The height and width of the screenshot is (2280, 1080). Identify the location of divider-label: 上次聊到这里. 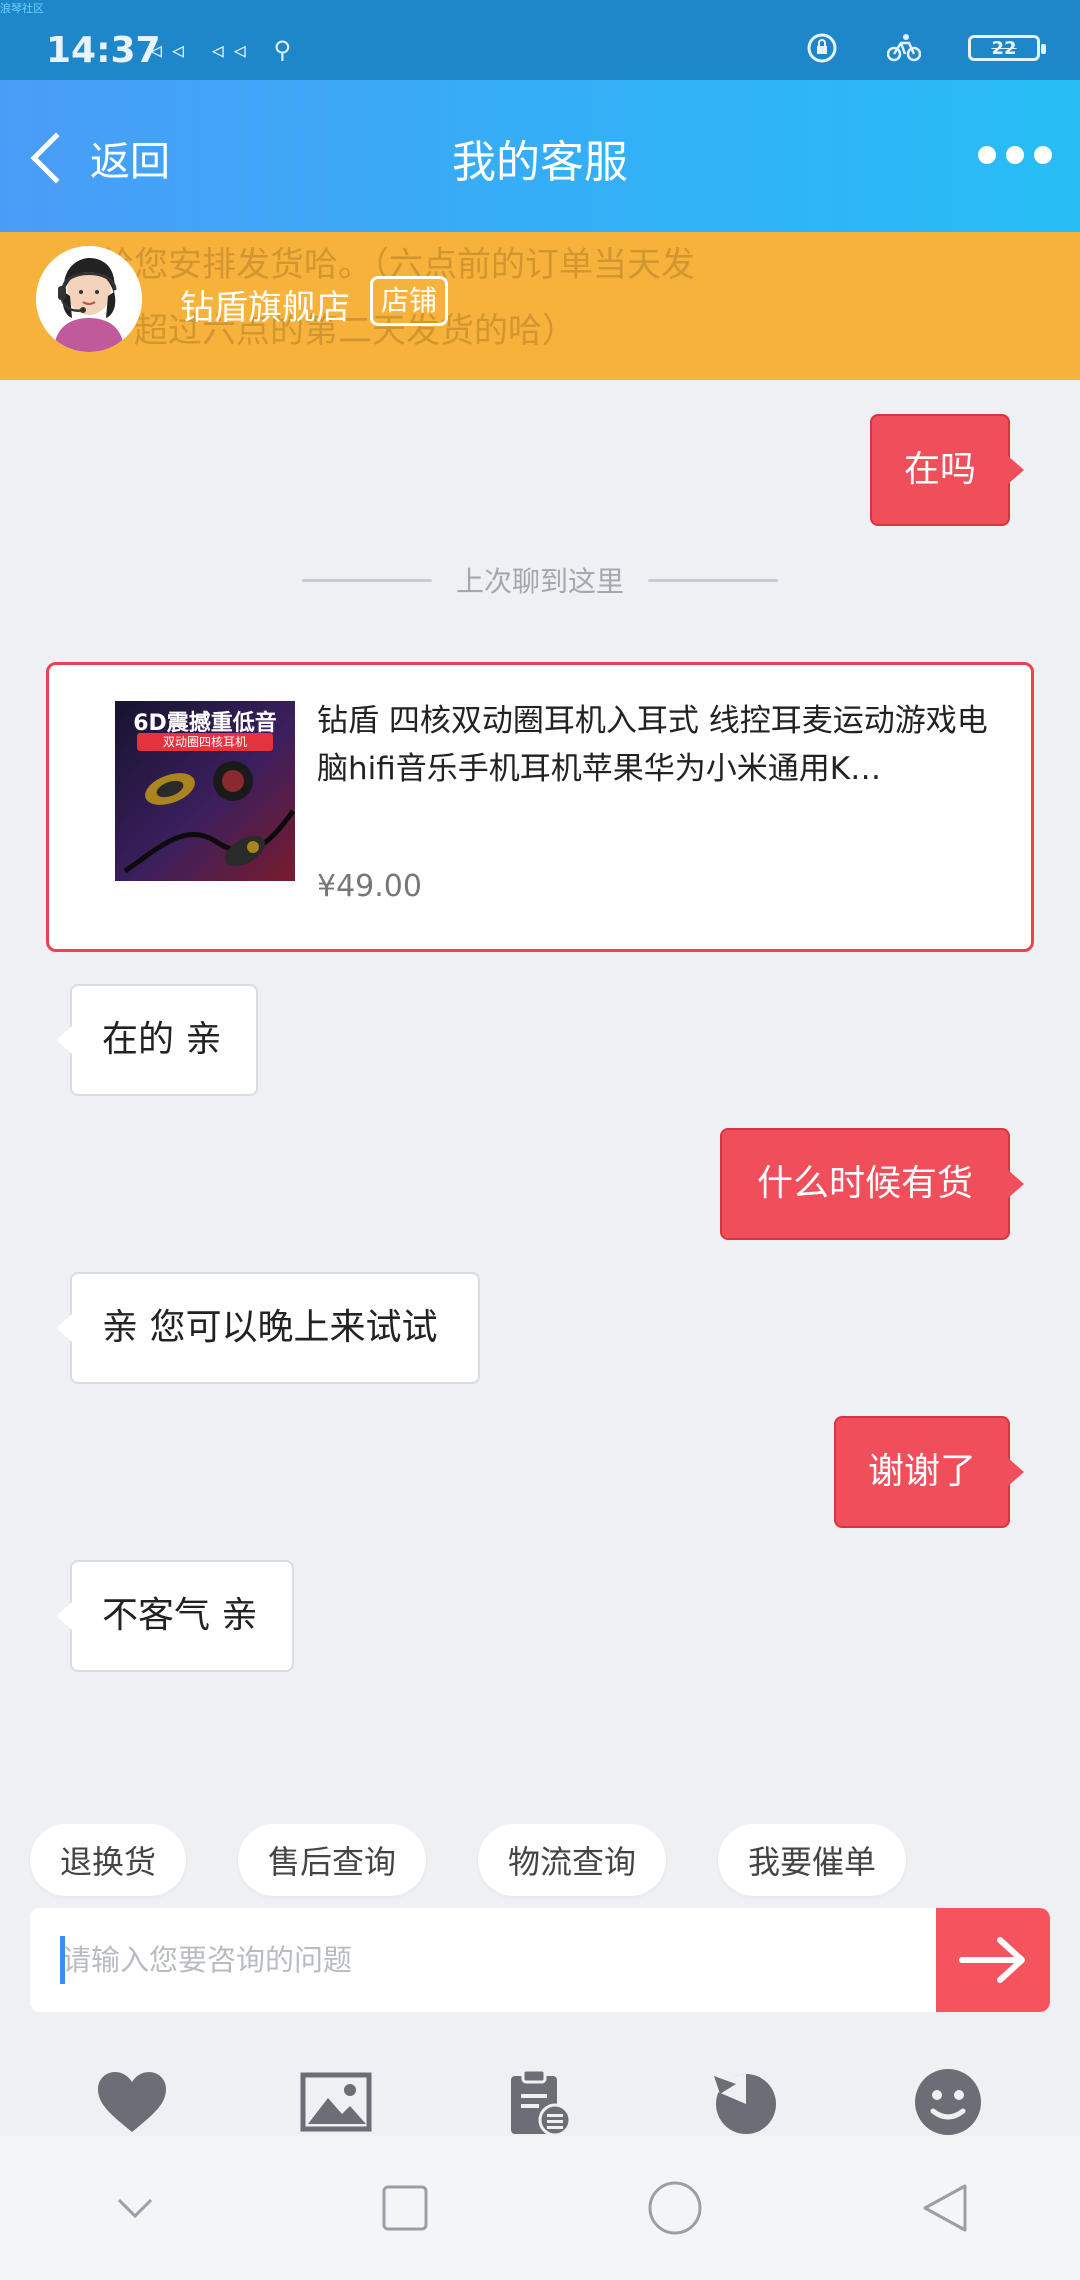
(539, 581).